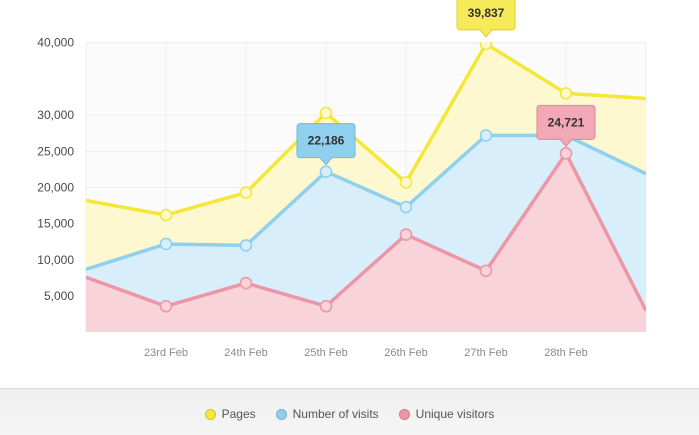 This screenshot has width=699, height=435. Describe the element at coordinates (55, 224) in the screenshot. I see `y-tick-label: 15,000` at that location.